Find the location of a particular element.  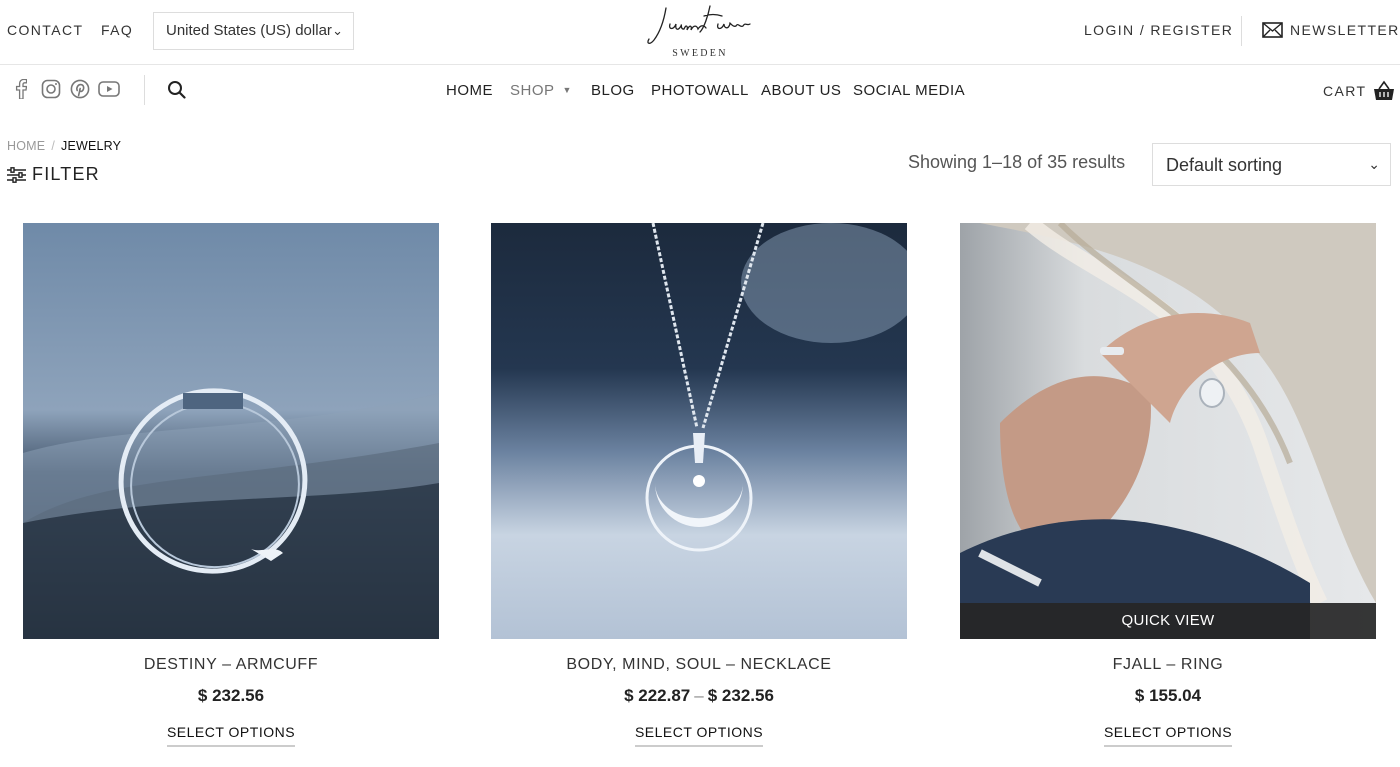

price-range-dash: – is located at coordinates (699, 695).